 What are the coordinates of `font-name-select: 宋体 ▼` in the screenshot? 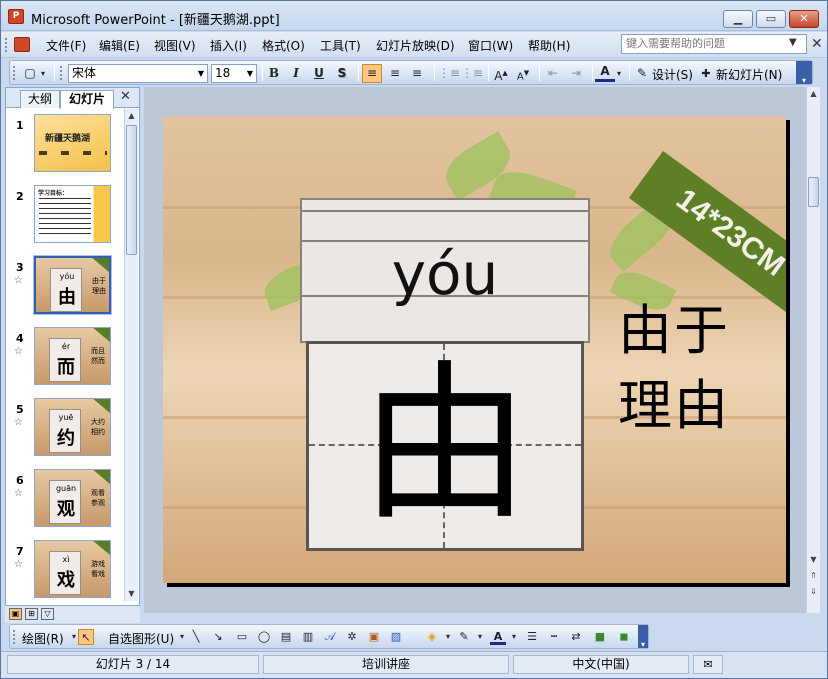 It's located at (138, 73).